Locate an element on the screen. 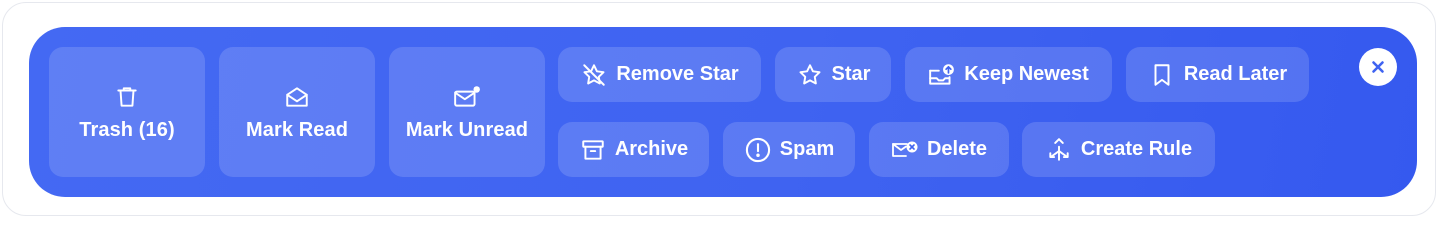 The width and height of the screenshot is (1440, 240). spam-button: Spam is located at coordinates (789, 149).